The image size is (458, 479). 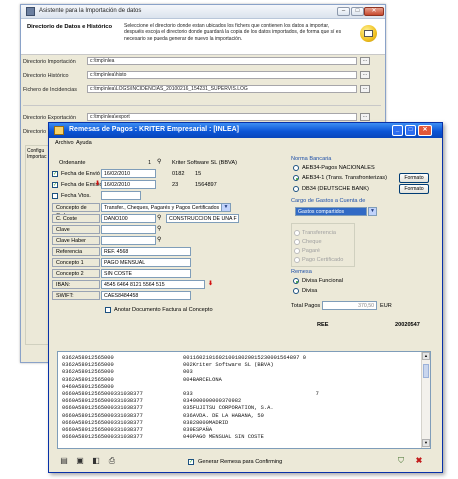 What do you see at coordinates (70, 27) in the screenshot?
I see `wizard-header-title: Directorio de Datos e Histórico` at bounding box center [70, 27].